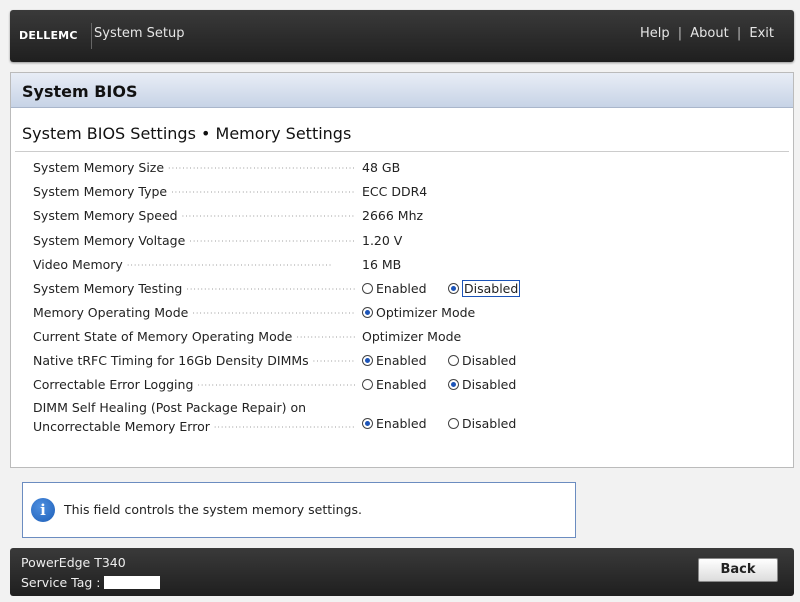  Describe the element at coordinates (402, 572) in the screenshot. I see `footer-bar: PowerEdge T340 Service Tag : Back` at that location.